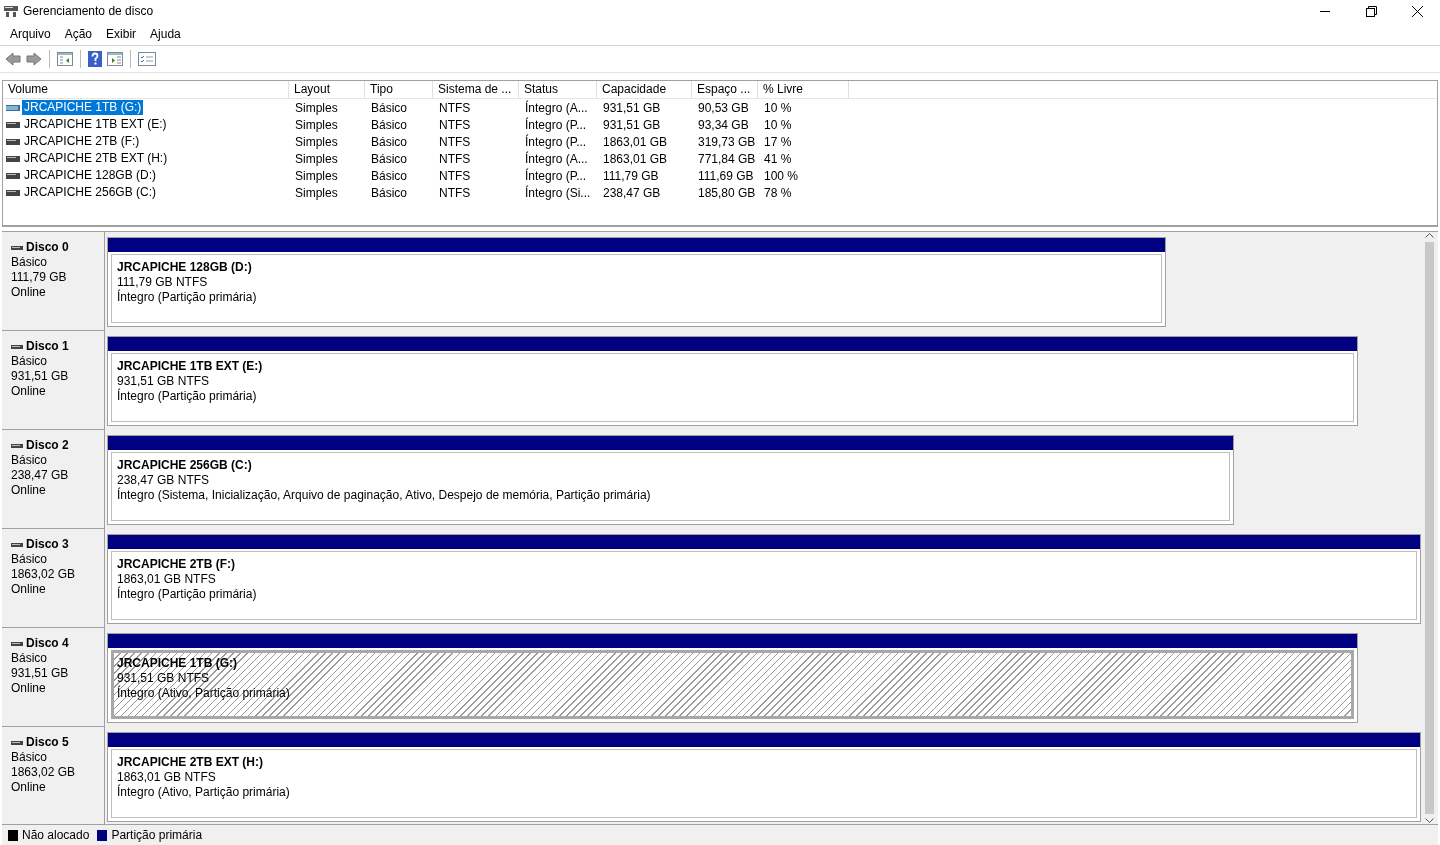  Describe the element at coordinates (733, 381) in the screenshot. I see `partition-block: JRCAPICHE 1TB EXT (E:) 931,51 GB NTFS Íntegro (Partição primária)` at that location.